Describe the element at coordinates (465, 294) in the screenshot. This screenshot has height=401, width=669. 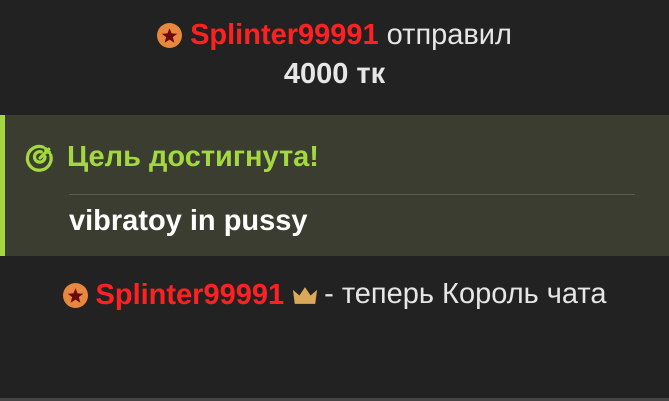
I see `message-text: - теперь Король чата` at that location.